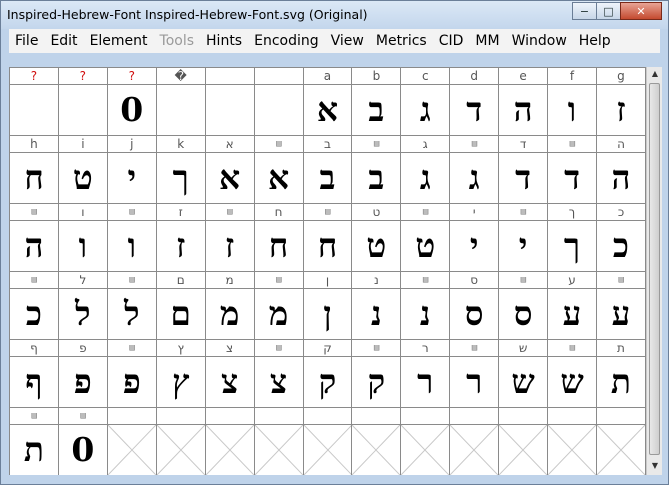 This screenshot has height=485, width=669. I want to click on menu-help: Help, so click(595, 41).